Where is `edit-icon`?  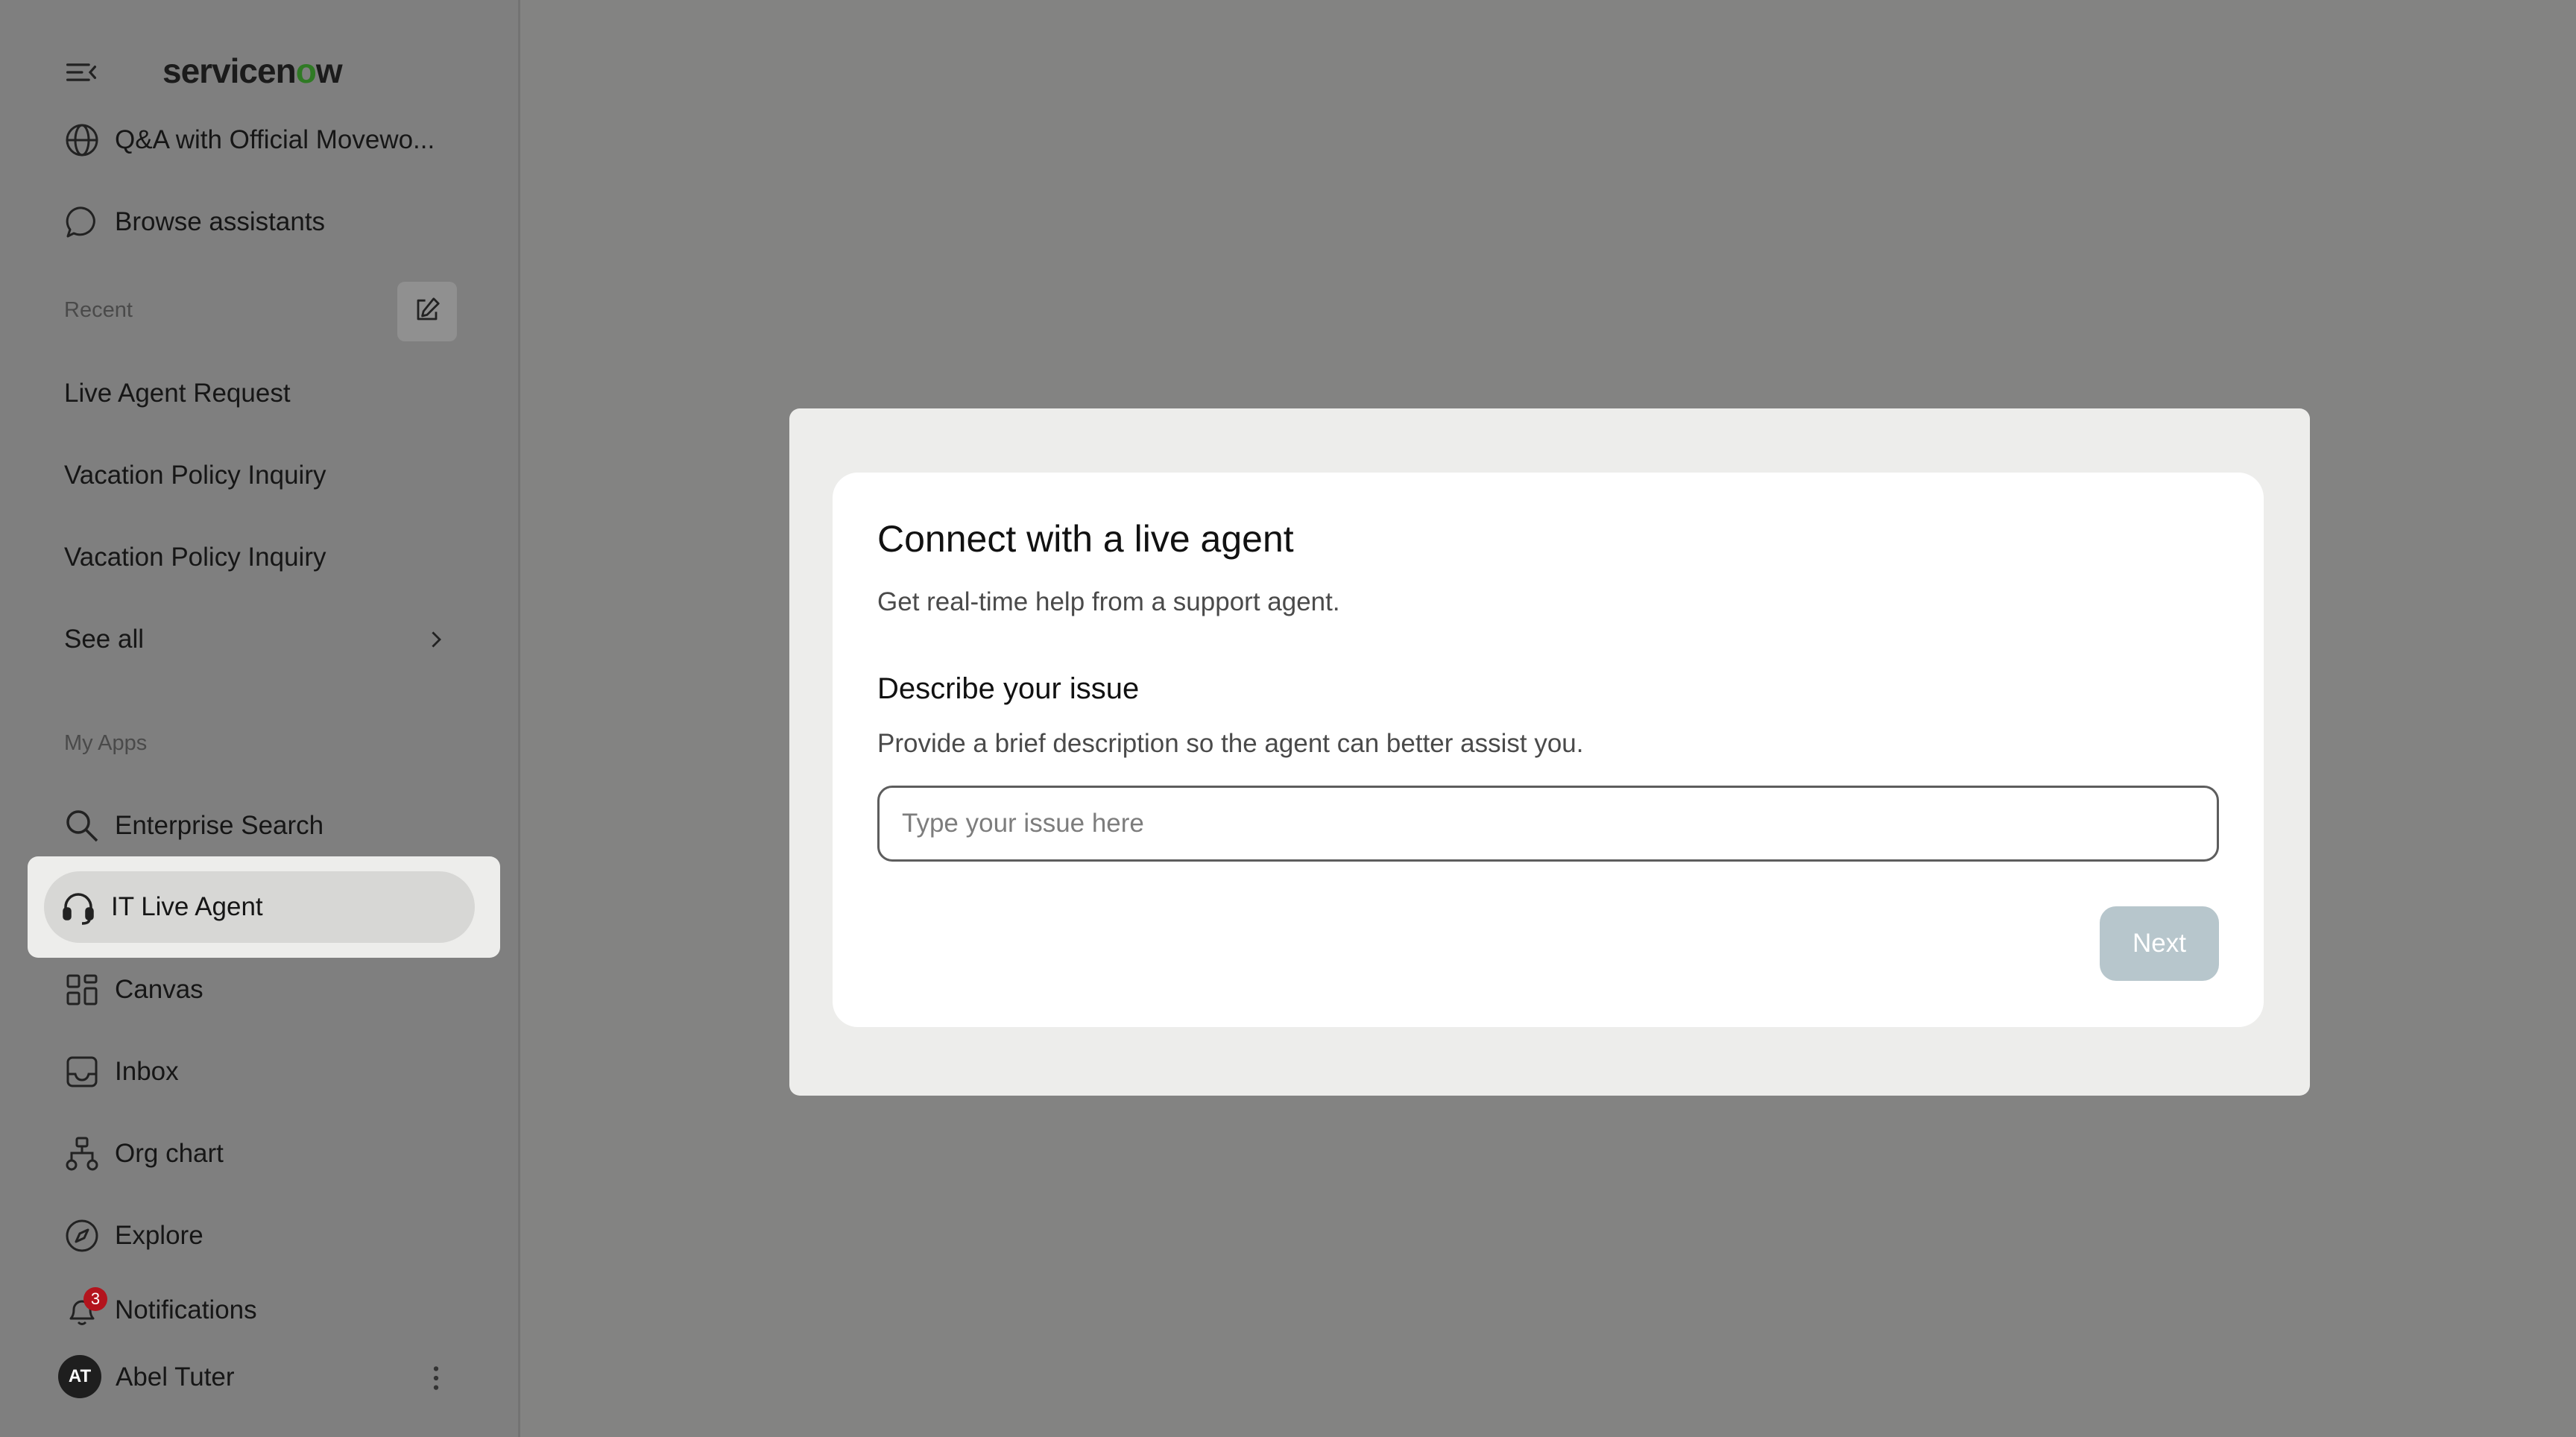
edit-icon is located at coordinates (427, 312).